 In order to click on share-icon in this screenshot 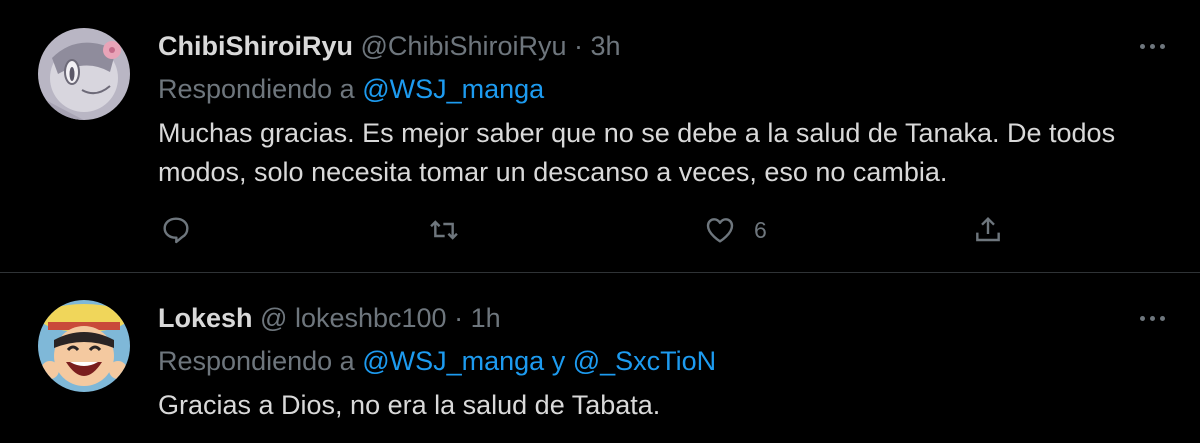, I will do `click(988, 229)`.